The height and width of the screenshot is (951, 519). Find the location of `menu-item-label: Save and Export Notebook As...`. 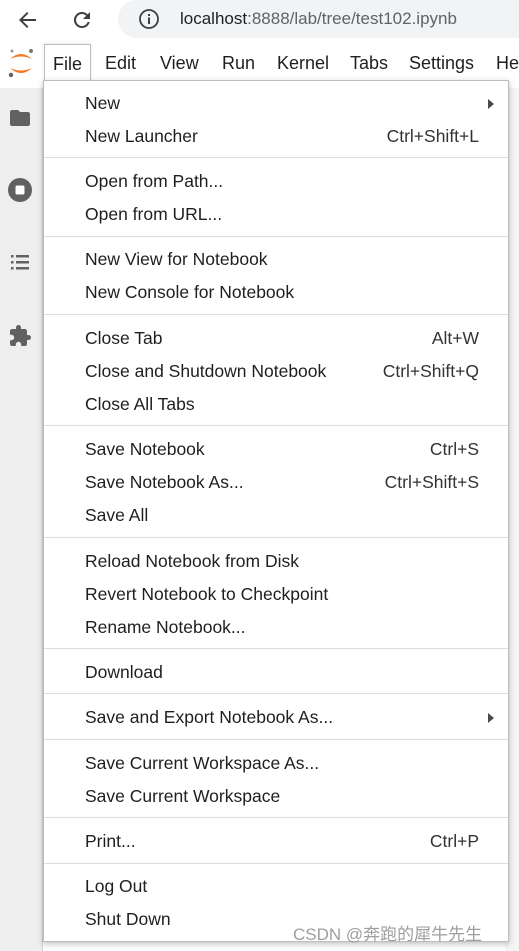

menu-item-label: Save and Export Notebook As... is located at coordinates (209, 717).